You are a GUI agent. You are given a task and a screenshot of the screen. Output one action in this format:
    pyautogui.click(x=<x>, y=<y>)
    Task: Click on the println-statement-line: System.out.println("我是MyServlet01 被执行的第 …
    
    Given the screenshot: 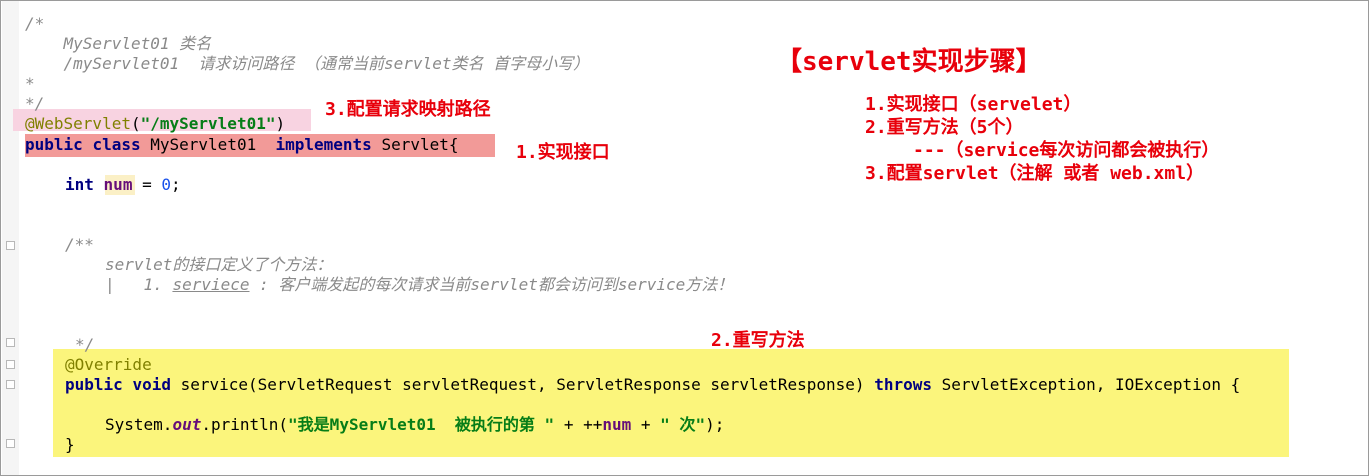 What is the action you would take?
    pyautogui.click(x=414, y=425)
    